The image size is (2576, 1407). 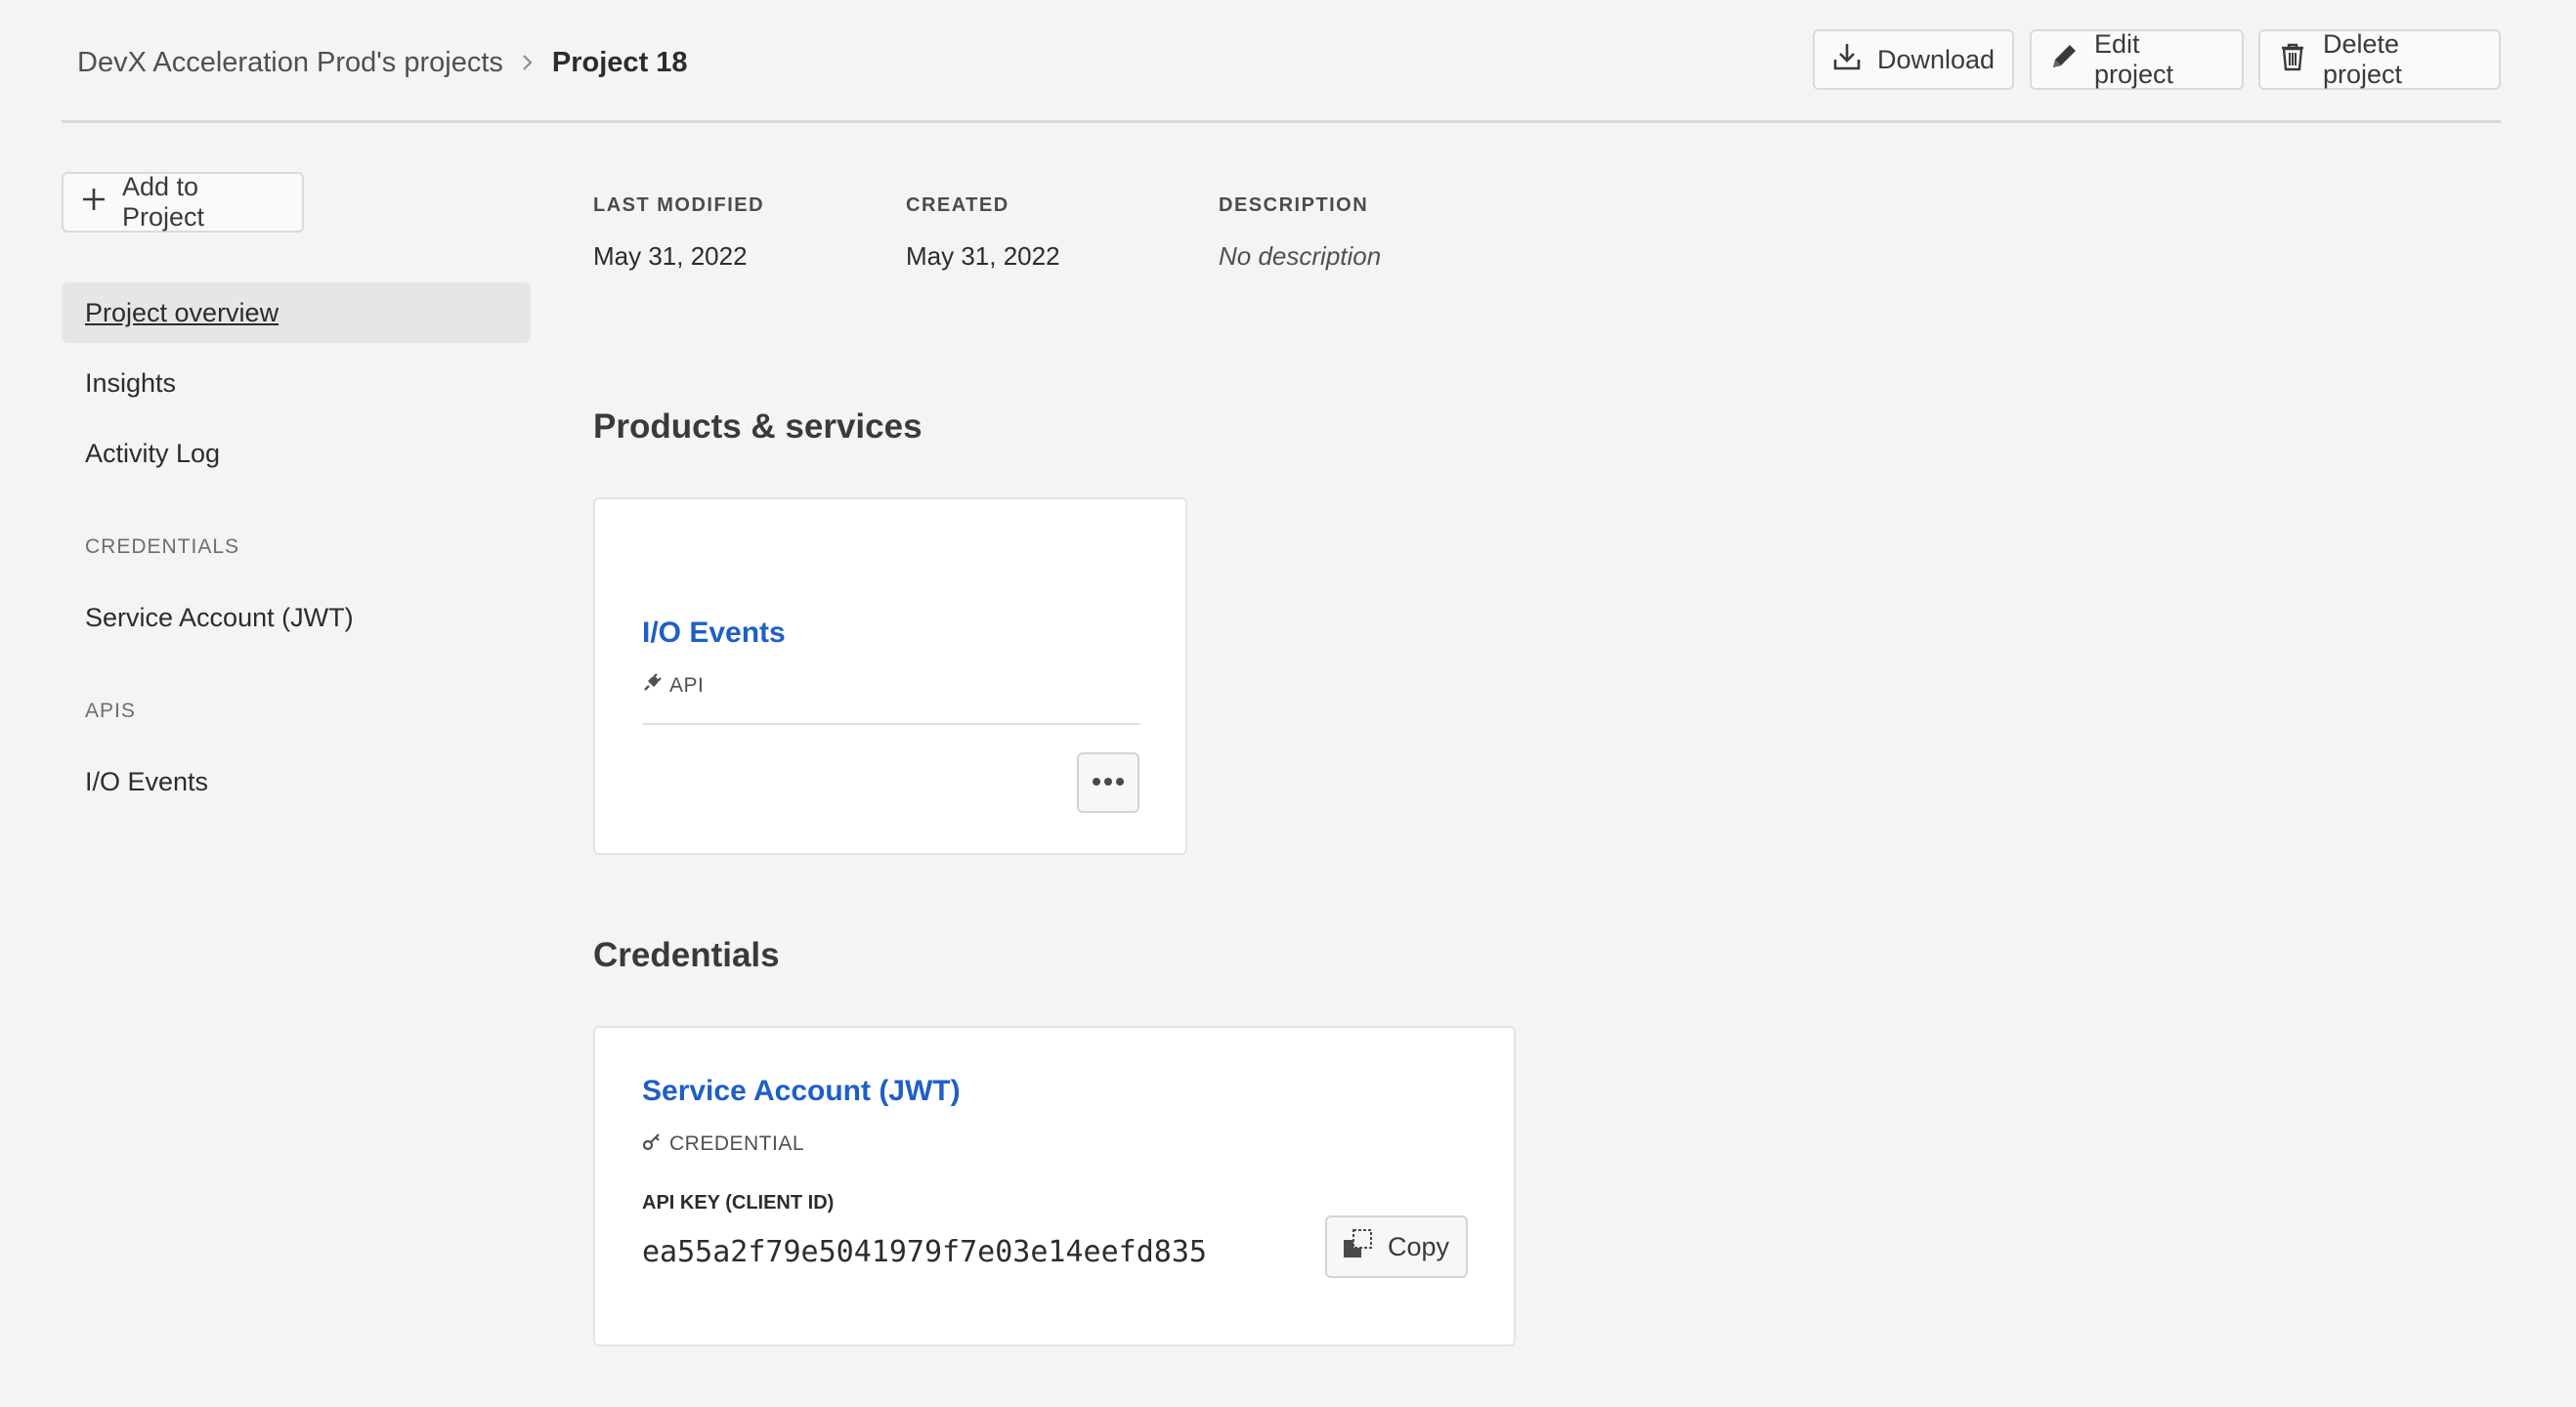 What do you see at coordinates (652, 686) in the screenshot?
I see `plug-icon` at bounding box center [652, 686].